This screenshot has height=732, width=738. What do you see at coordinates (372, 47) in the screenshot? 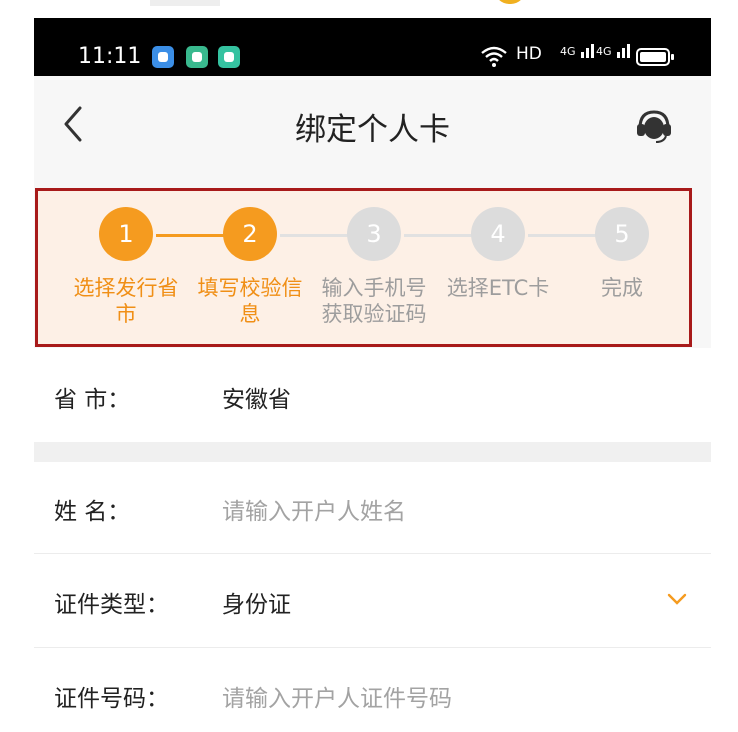
I see `status-bar: 11:11 HD 4G 4G` at bounding box center [372, 47].